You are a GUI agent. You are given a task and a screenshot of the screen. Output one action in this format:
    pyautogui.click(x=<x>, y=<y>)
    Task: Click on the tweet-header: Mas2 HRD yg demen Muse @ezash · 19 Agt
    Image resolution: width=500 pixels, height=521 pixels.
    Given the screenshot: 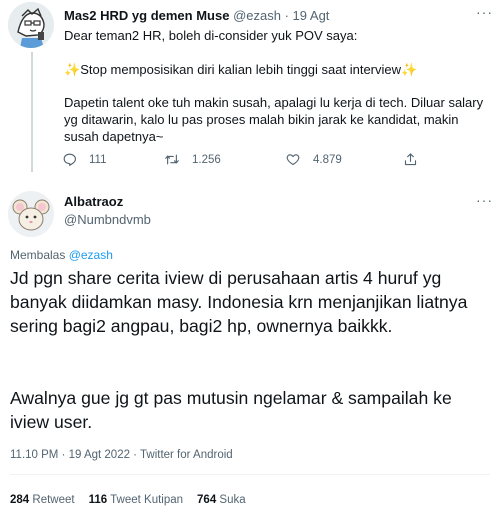 What is the action you would take?
    pyautogui.click(x=196, y=15)
    